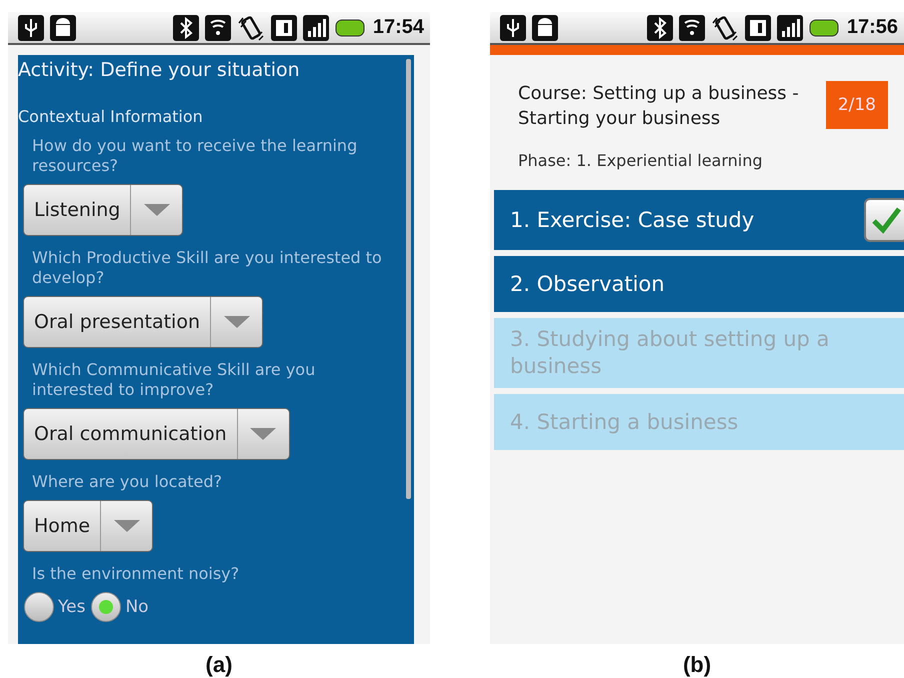 The width and height of the screenshot is (904, 678). I want to click on question-label: Is the environment noisy?, so click(135, 574).